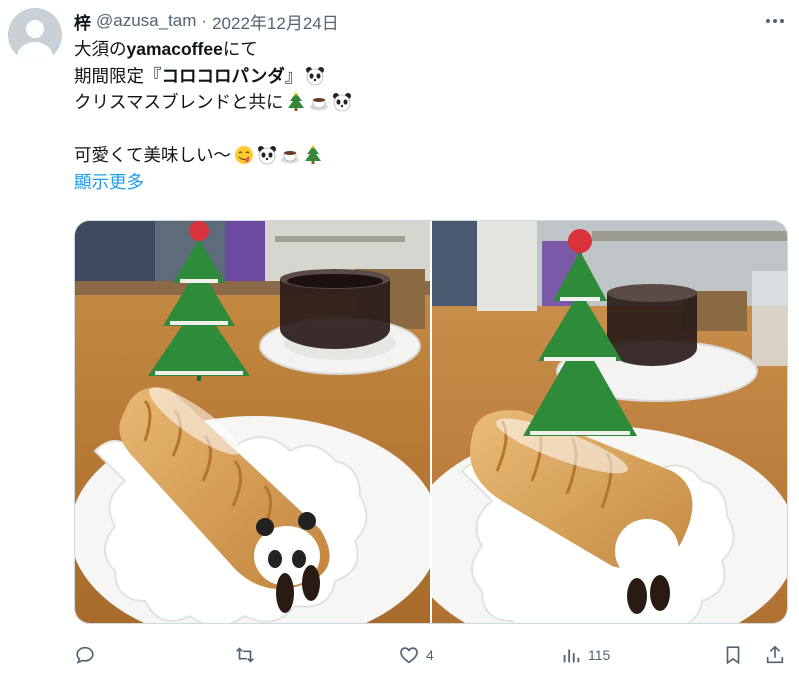 This screenshot has height=681, width=799. Describe the element at coordinates (585, 655) in the screenshot. I see `views-button: 115` at that location.